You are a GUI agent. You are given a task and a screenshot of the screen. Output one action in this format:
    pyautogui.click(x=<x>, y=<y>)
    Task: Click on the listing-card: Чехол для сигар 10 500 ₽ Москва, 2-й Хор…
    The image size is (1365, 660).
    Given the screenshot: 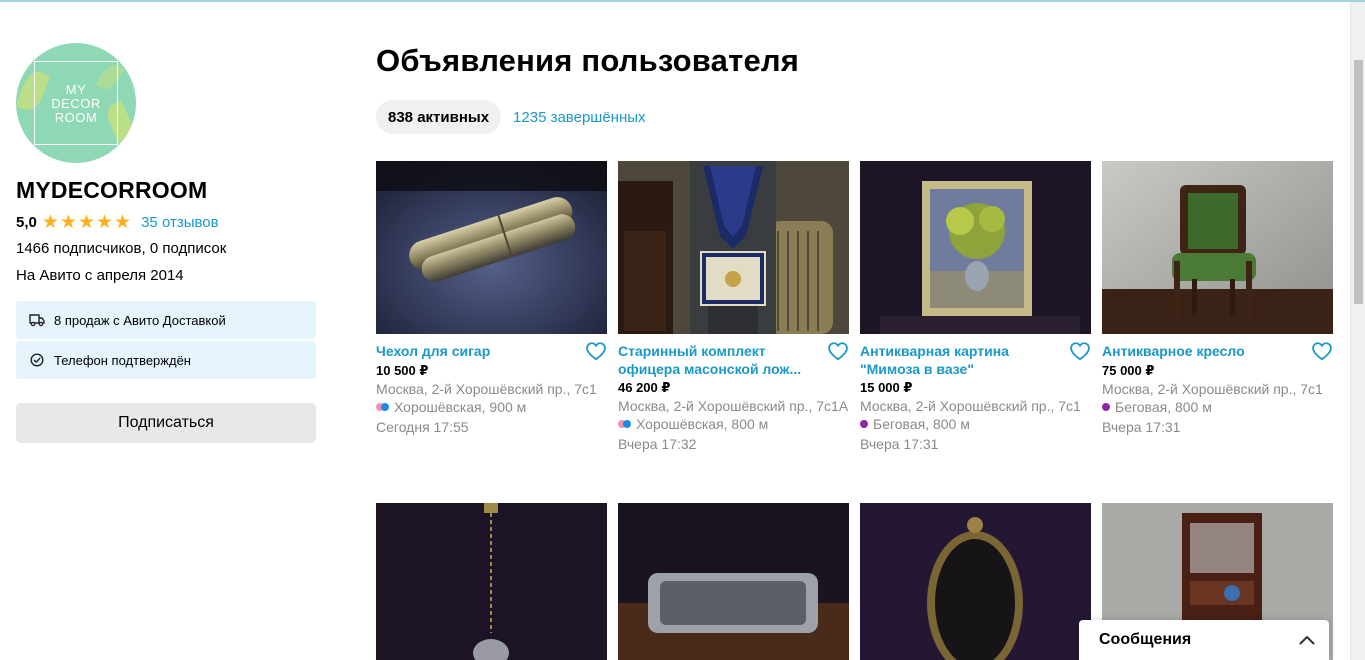 What is the action you would take?
    pyautogui.click(x=491, y=298)
    